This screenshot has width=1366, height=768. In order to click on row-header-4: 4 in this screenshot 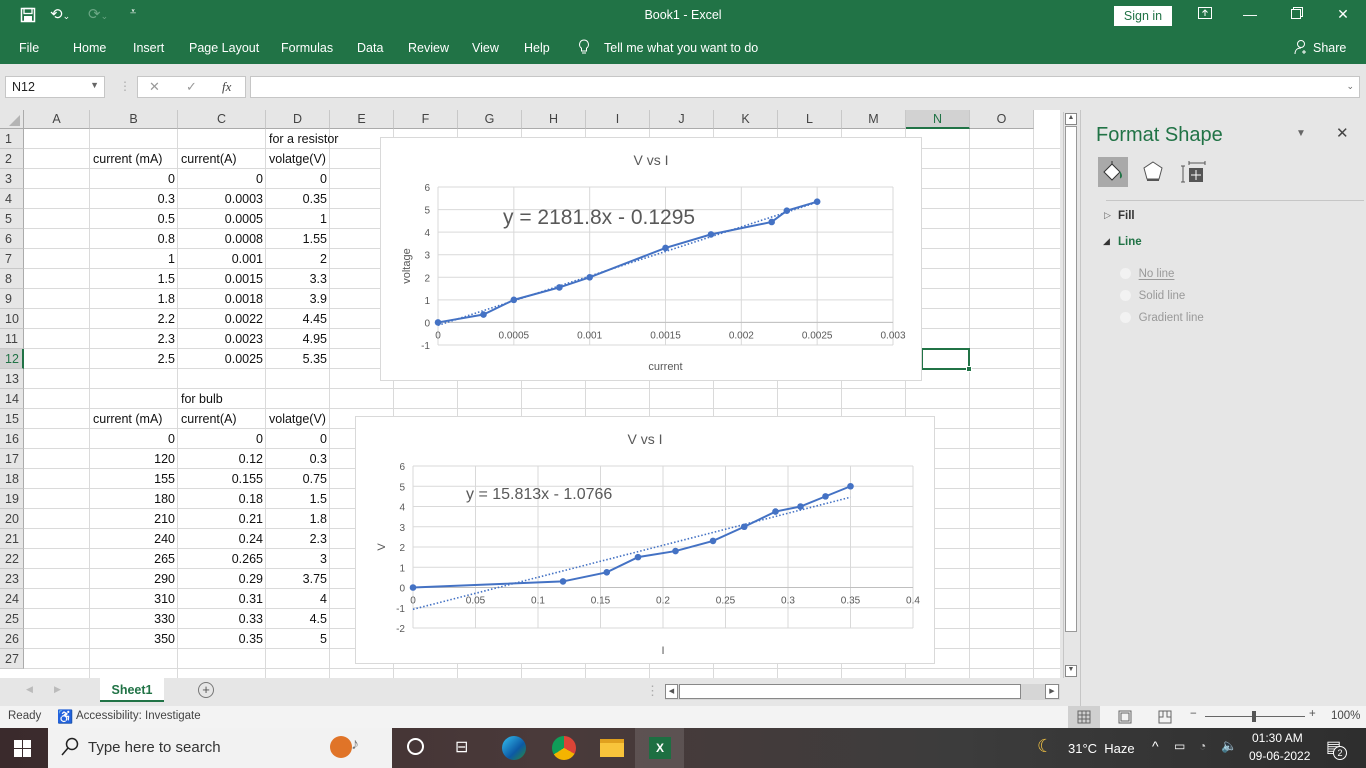, I will do `click(12, 199)`.